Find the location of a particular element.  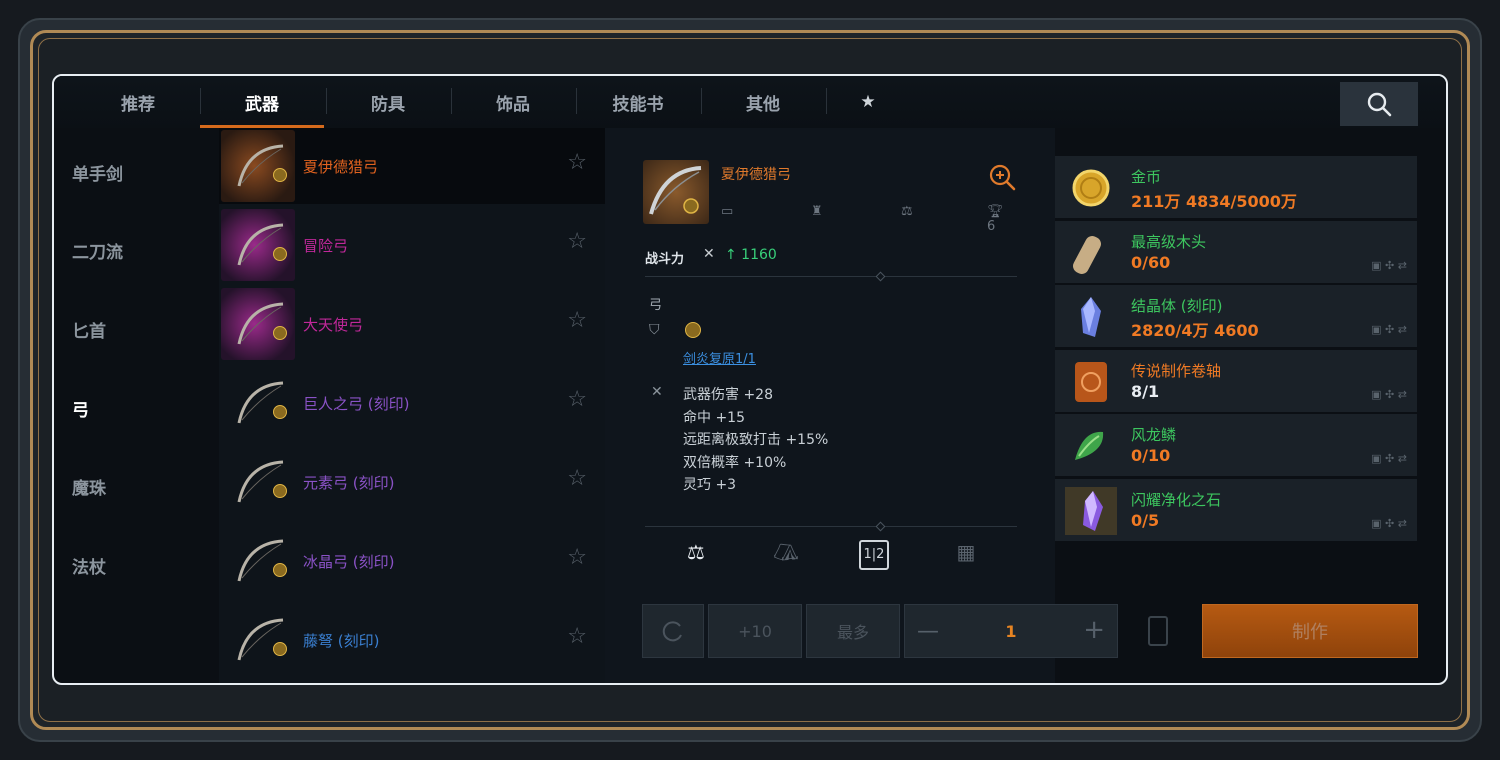

minus-button: — is located at coordinates (928, 631).